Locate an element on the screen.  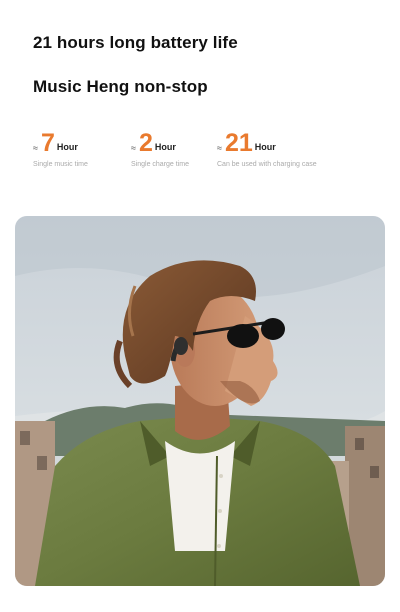
stat-charge-time: ≈ 2 Hour Single charge time is located at coordinates (160, 149).